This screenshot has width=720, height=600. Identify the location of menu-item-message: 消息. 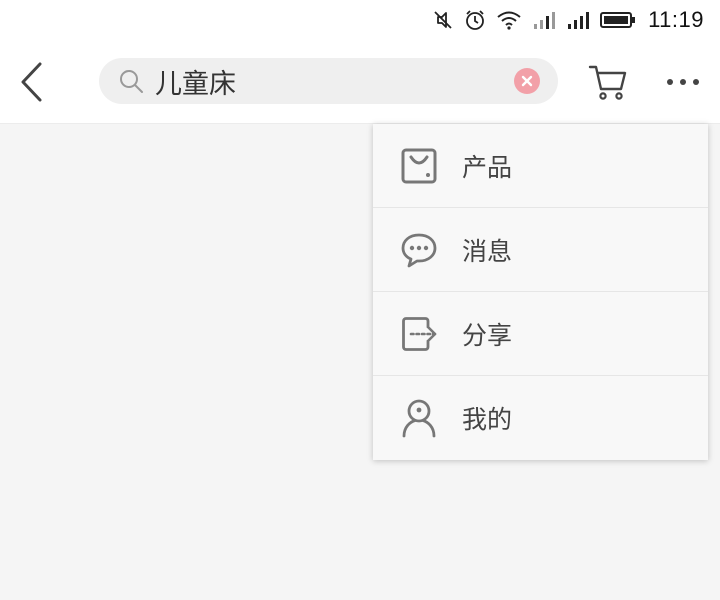
(540, 250).